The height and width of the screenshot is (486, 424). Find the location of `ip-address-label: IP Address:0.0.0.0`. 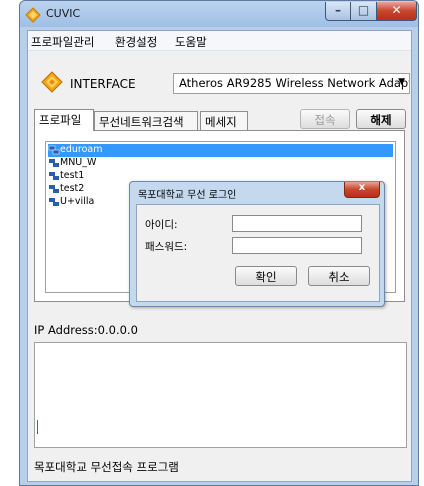

ip-address-label: IP Address:0.0.0.0 is located at coordinates (86, 330).